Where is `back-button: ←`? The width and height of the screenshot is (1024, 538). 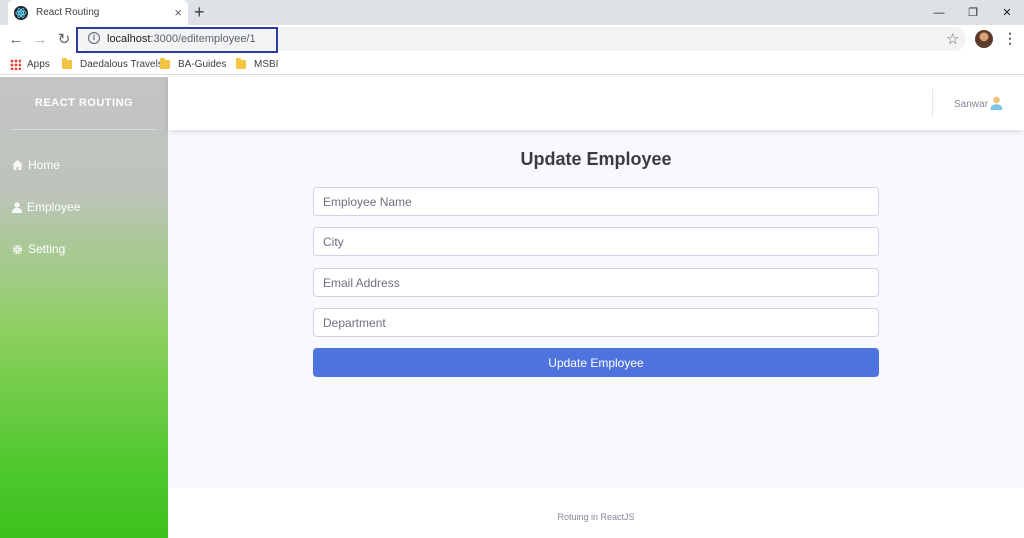
back-button: ← is located at coordinates (16, 39).